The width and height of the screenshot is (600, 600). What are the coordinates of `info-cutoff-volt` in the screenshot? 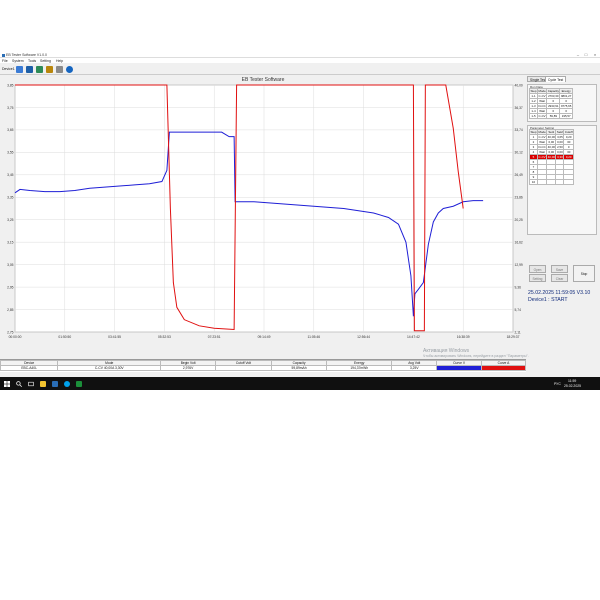 It's located at (243, 368).